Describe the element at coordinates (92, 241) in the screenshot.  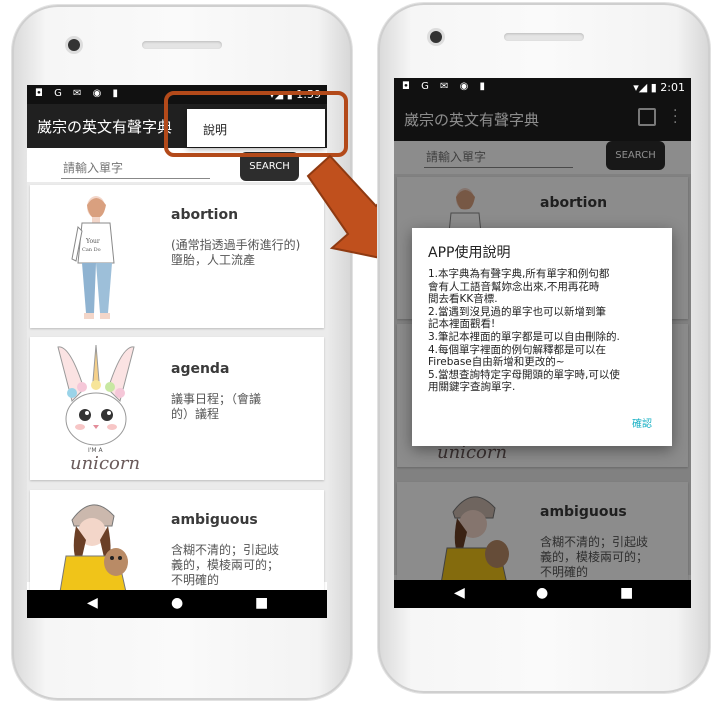
I see `svg-text: Your` at that location.